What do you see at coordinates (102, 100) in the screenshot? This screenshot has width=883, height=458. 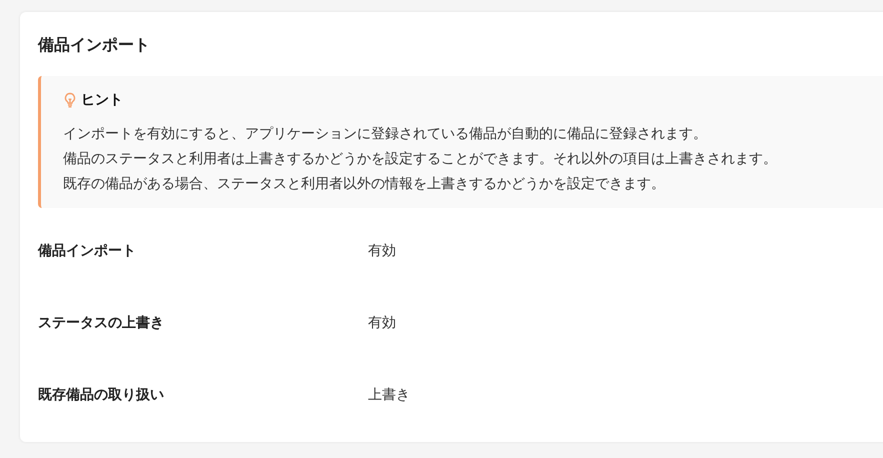 I see `hint-title: ヒント` at bounding box center [102, 100].